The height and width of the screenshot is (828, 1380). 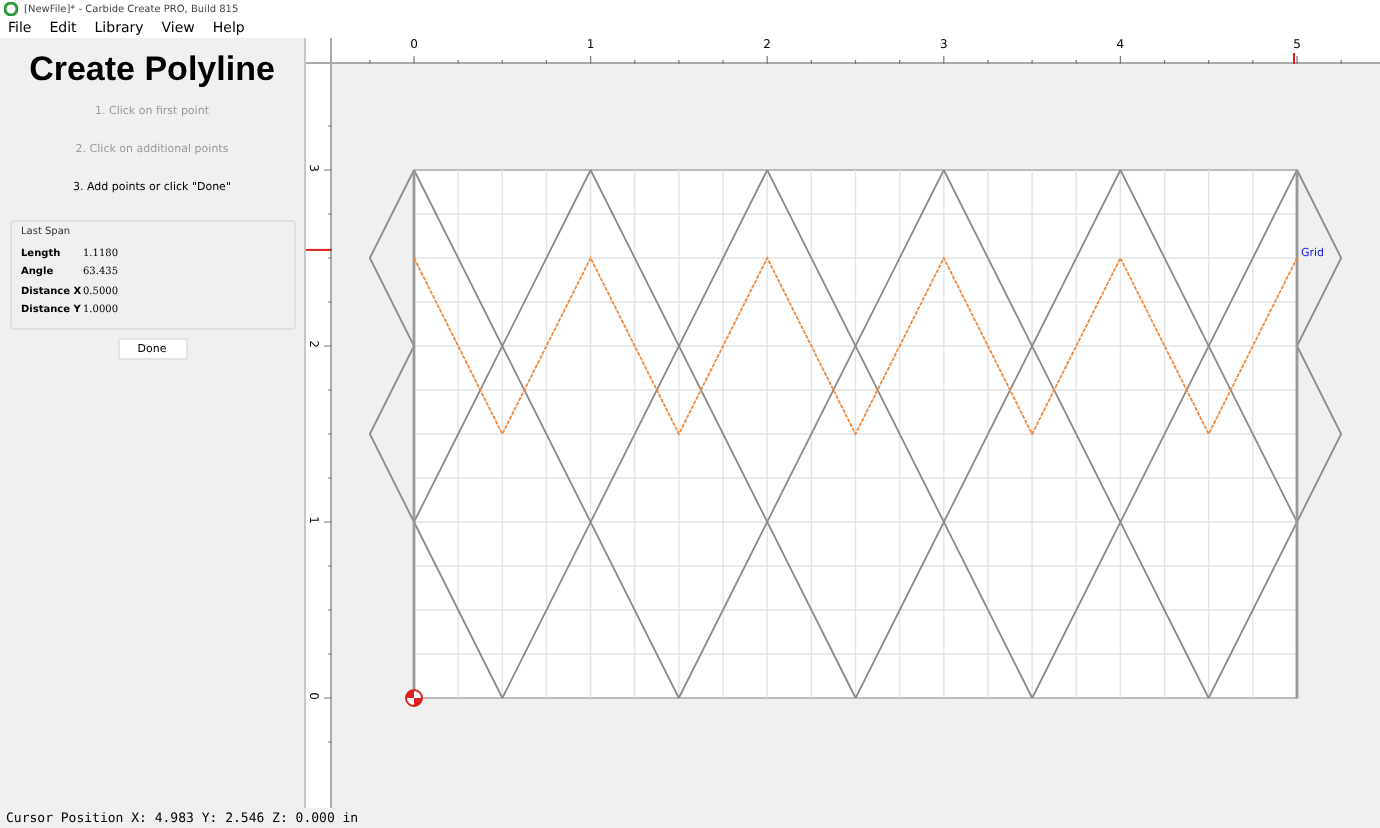 I want to click on panel-title: Create Polyline, so click(x=152, y=70).